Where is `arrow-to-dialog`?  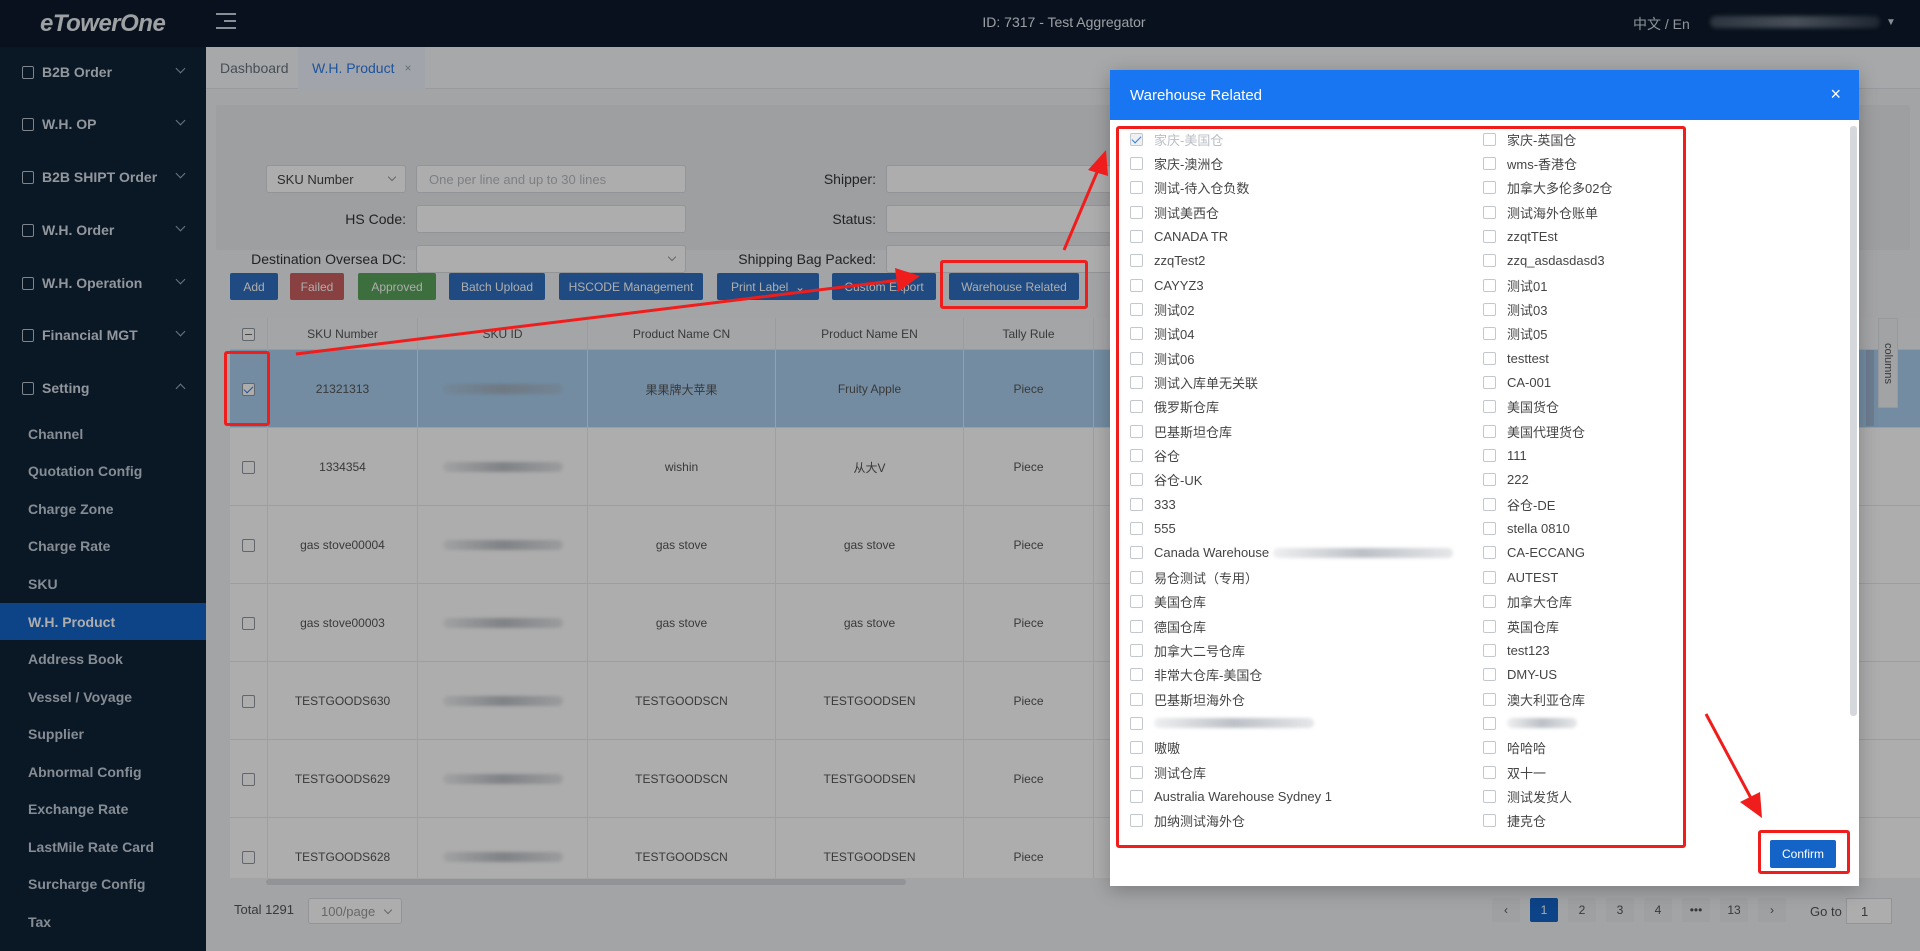 arrow-to-dialog is located at coordinates (1081, 210).